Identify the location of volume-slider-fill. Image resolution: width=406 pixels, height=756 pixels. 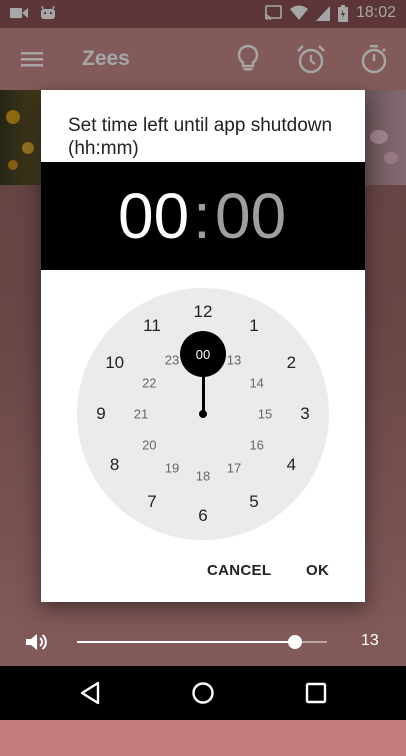
(186, 642).